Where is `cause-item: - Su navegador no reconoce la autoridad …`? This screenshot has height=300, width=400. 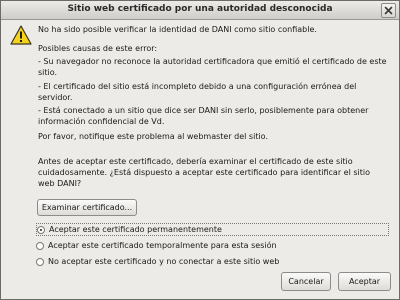
cause-item: - Su navegador no reconoce la autoridad … is located at coordinates (212, 67).